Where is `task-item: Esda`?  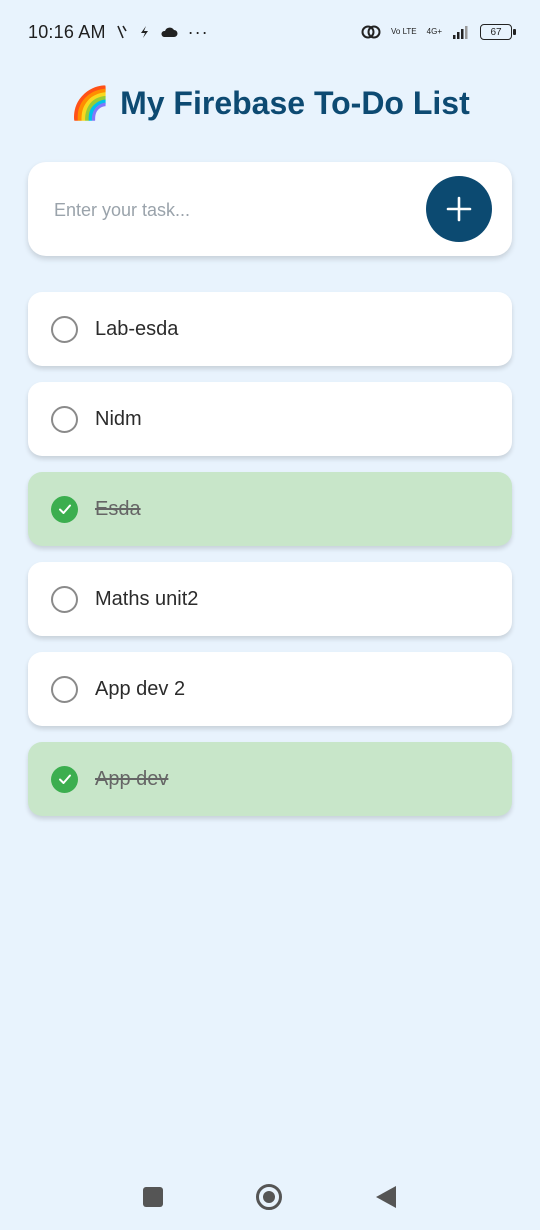 task-item: Esda is located at coordinates (270, 509).